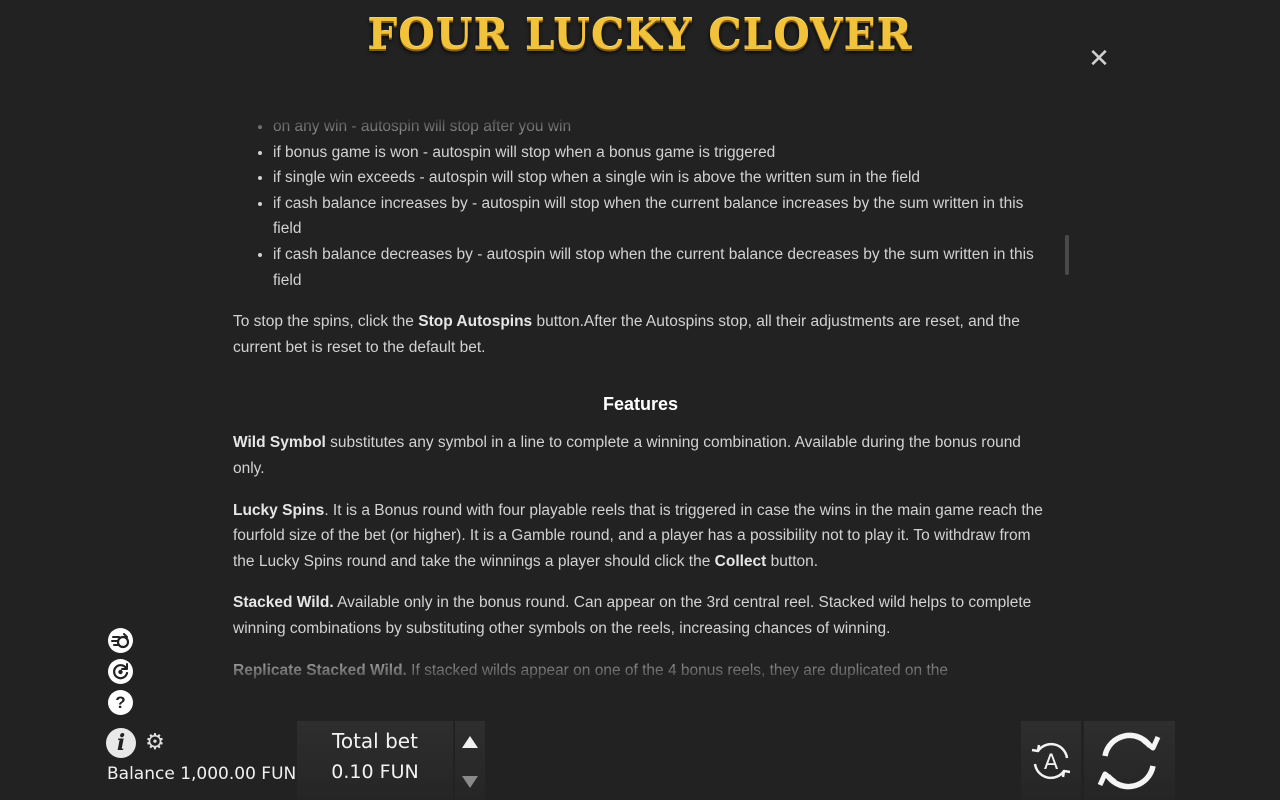  What do you see at coordinates (121, 743) in the screenshot?
I see `info-icon: i` at bounding box center [121, 743].